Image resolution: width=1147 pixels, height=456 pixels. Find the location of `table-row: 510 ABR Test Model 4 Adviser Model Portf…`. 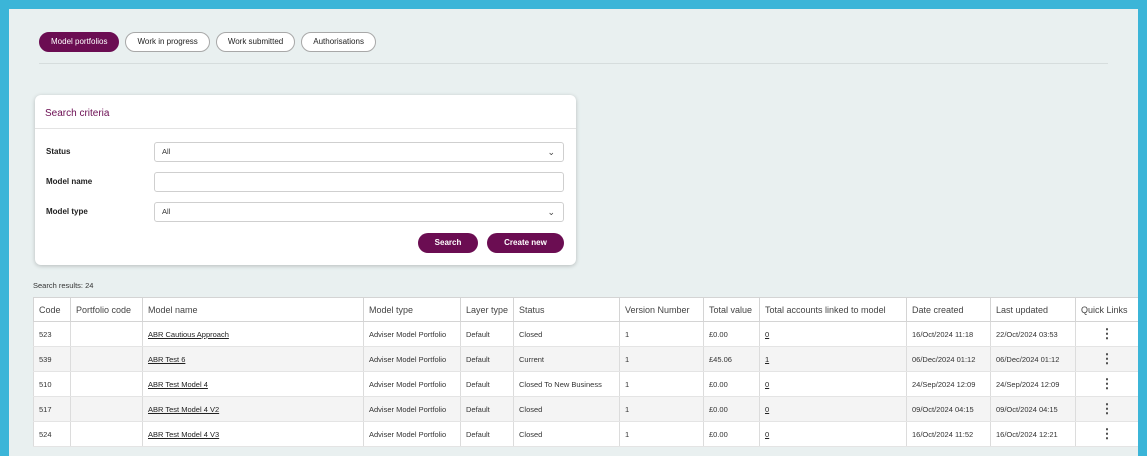

table-row: 510 ABR Test Model 4 Adviser Model Portf… is located at coordinates (585, 384).